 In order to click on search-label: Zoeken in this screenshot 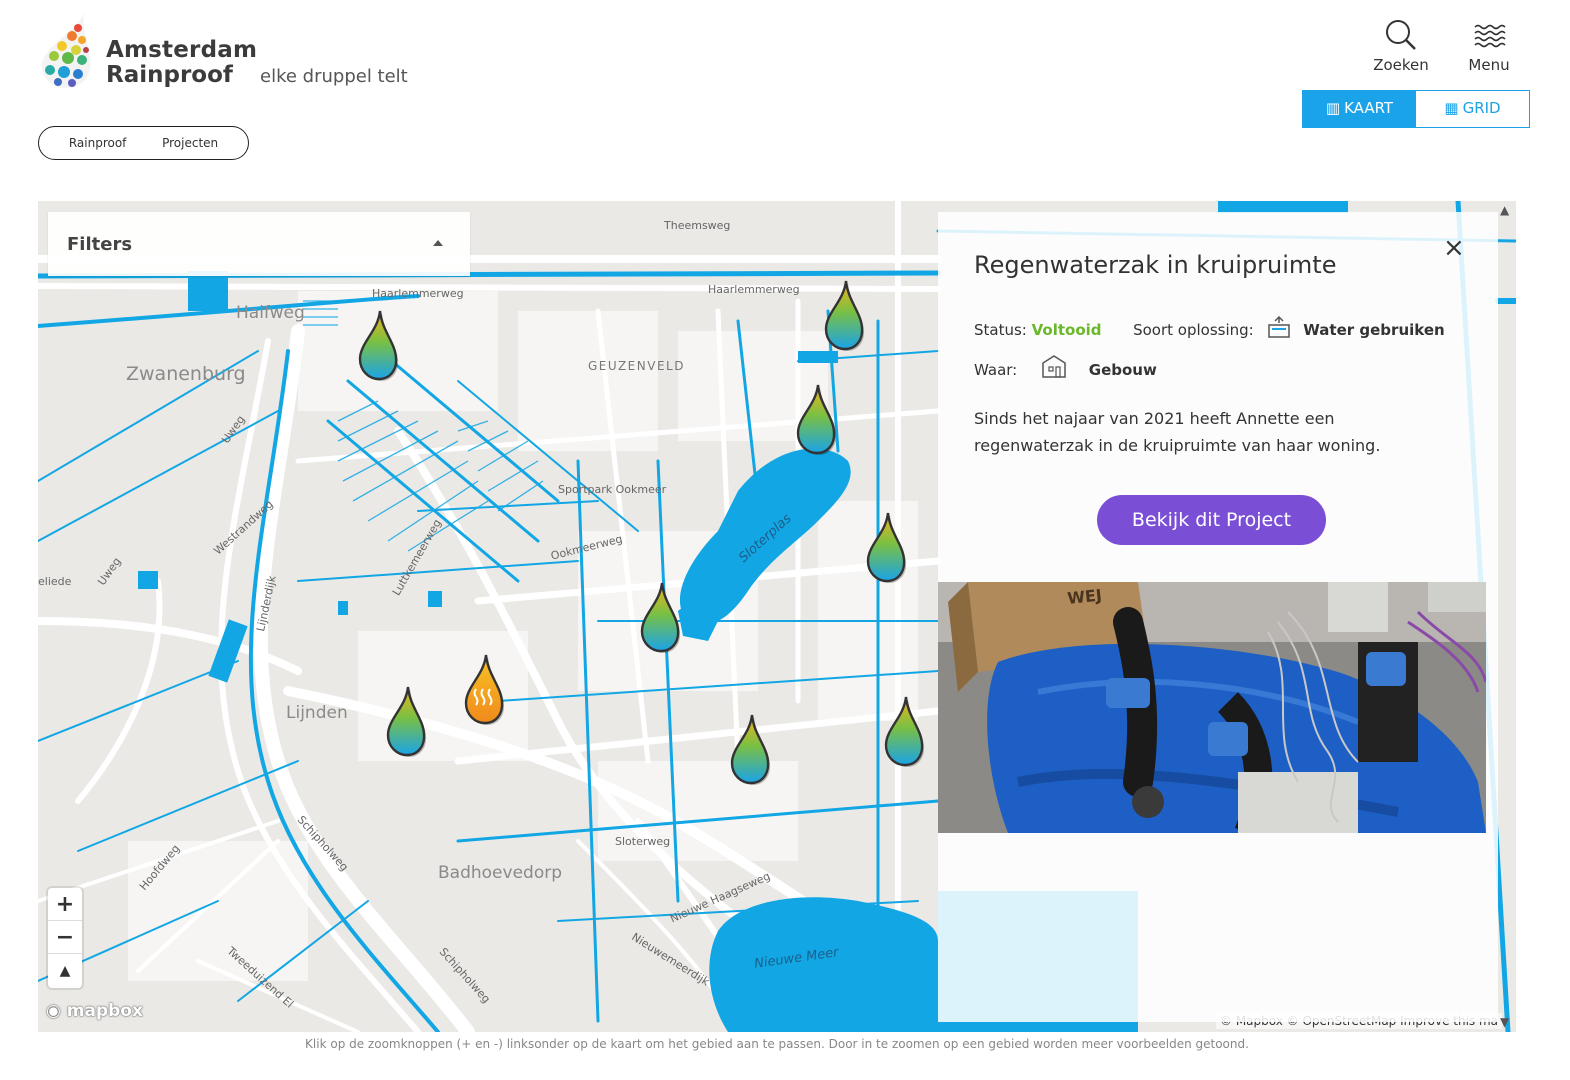, I will do `click(1401, 65)`.